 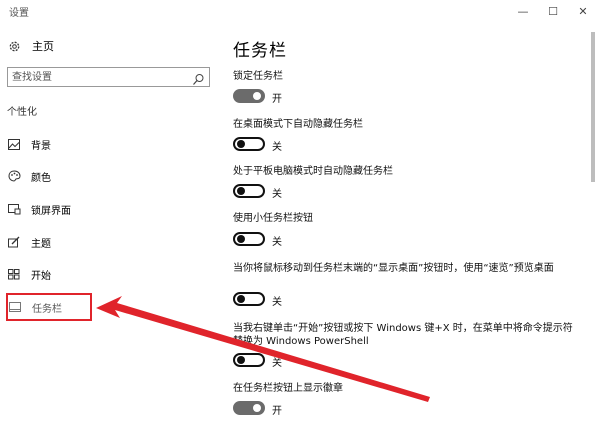 What do you see at coordinates (15, 307) in the screenshot?
I see `taskbar-icon` at bounding box center [15, 307].